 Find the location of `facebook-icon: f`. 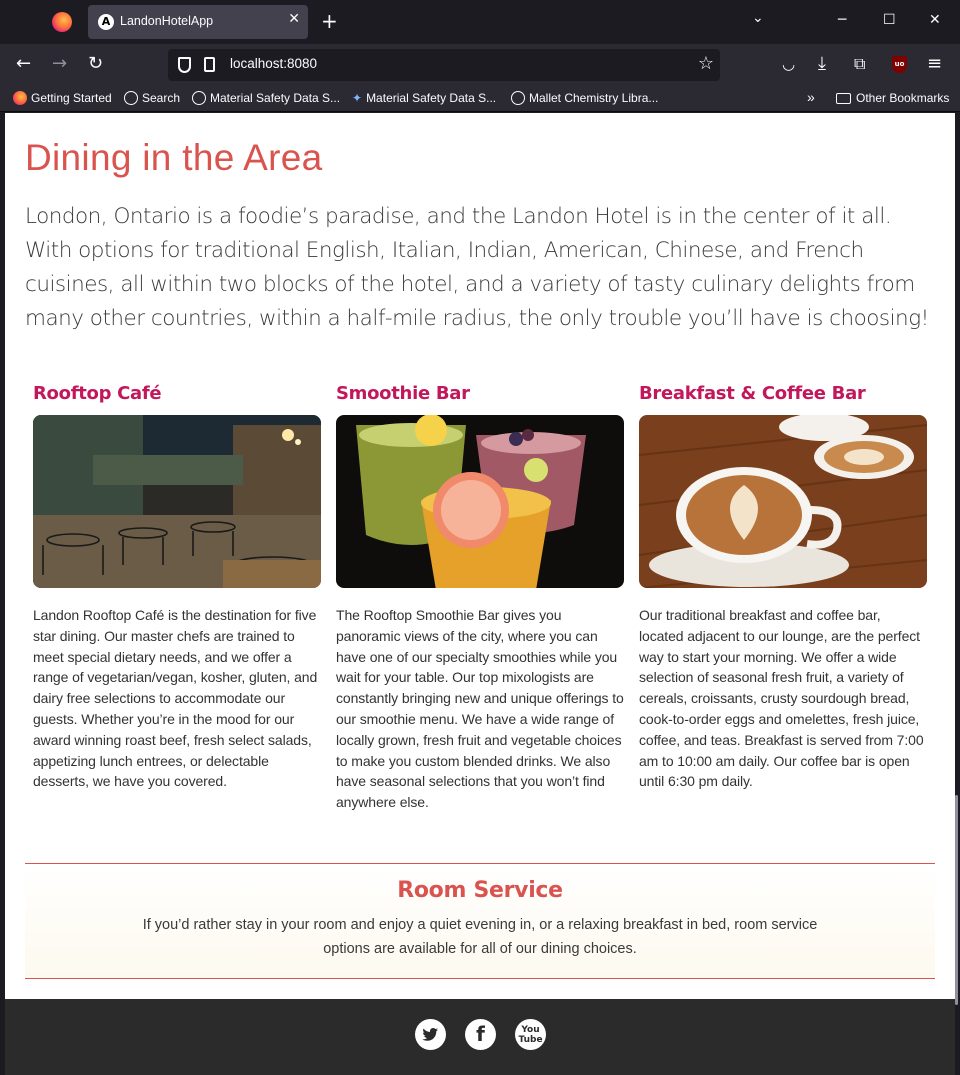

facebook-icon: f is located at coordinates (480, 1034).